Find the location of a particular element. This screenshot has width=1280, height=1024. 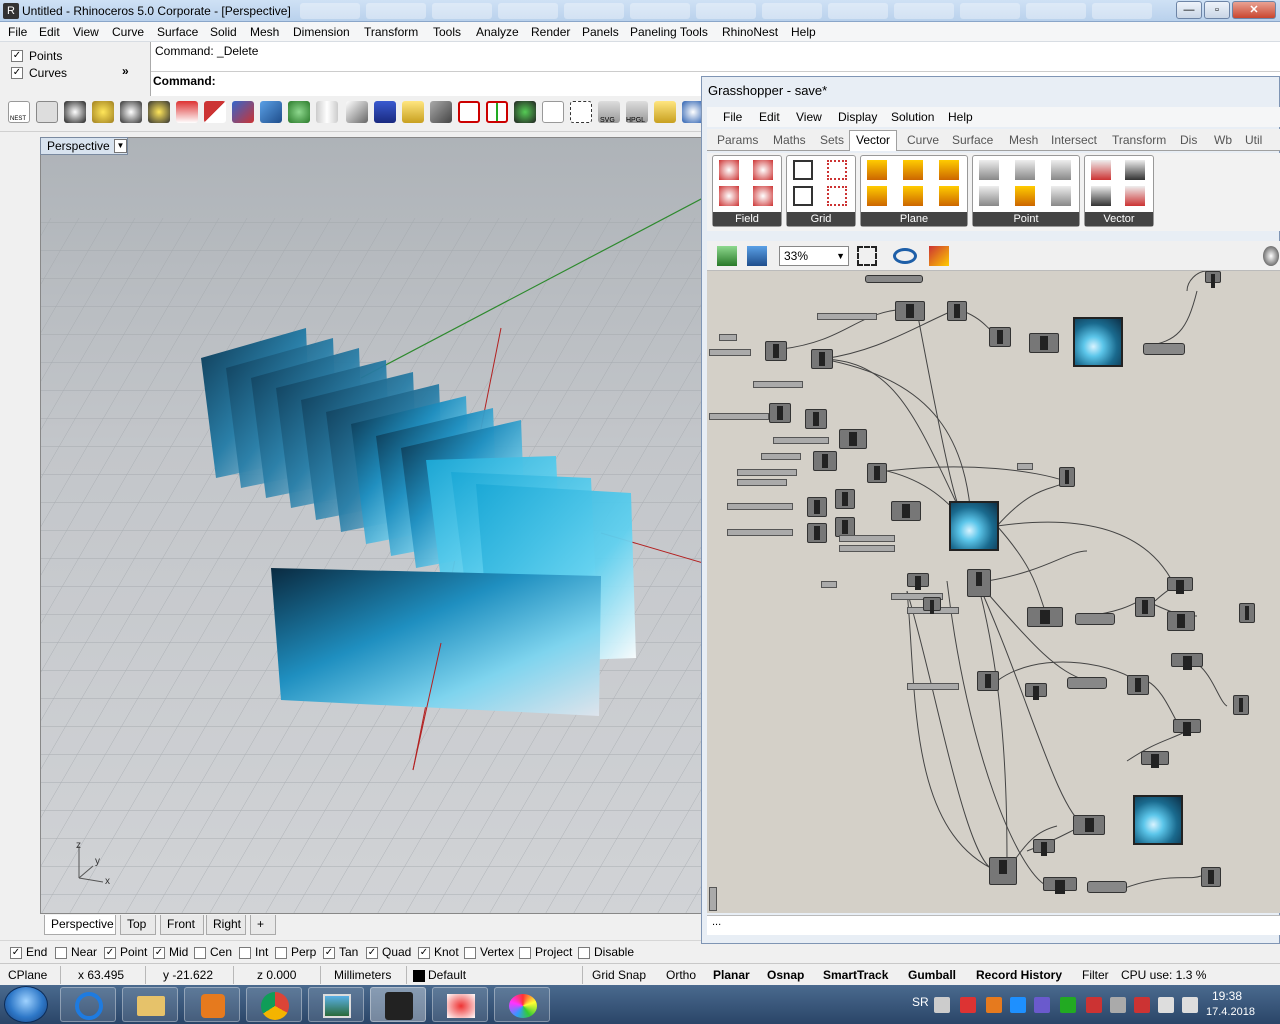

open-file-icon is located at coordinates (727, 256).